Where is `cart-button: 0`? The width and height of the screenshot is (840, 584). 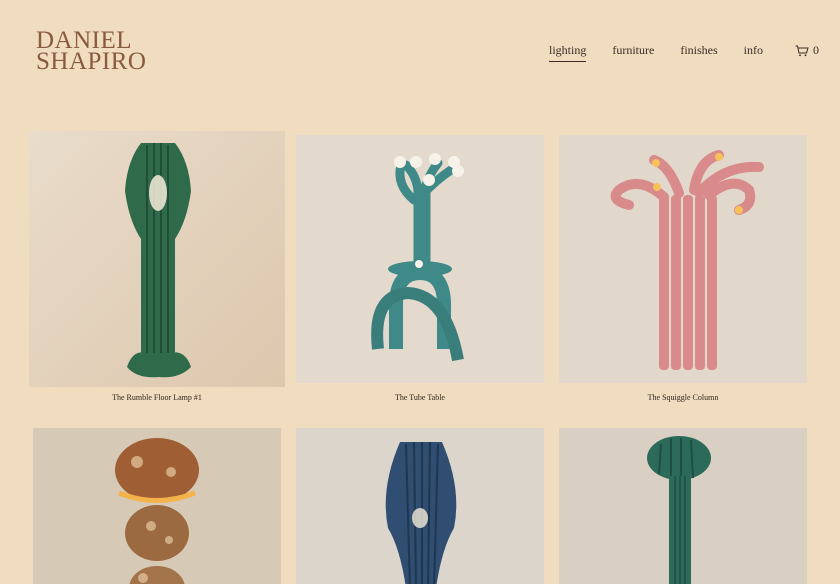 cart-button: 0 is located at coordinates (807, 50).